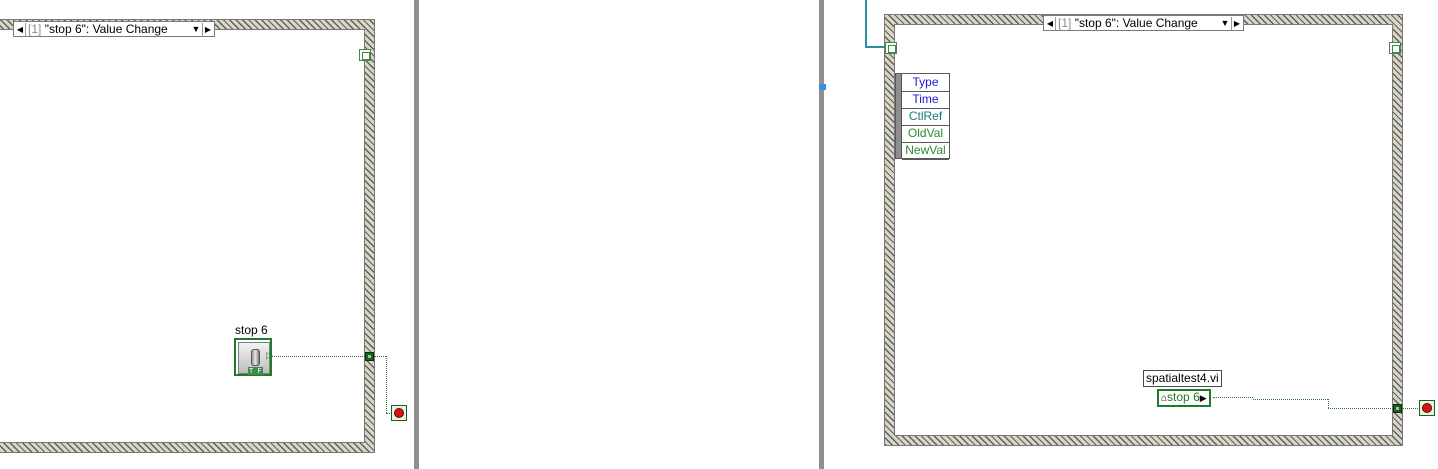 The height and width of the screenshot is (469, 1438). What do you see at coordinates (925, 151) in the screenshot?
I see `event-data-field: NewVal` at bounding box center [925, 151].